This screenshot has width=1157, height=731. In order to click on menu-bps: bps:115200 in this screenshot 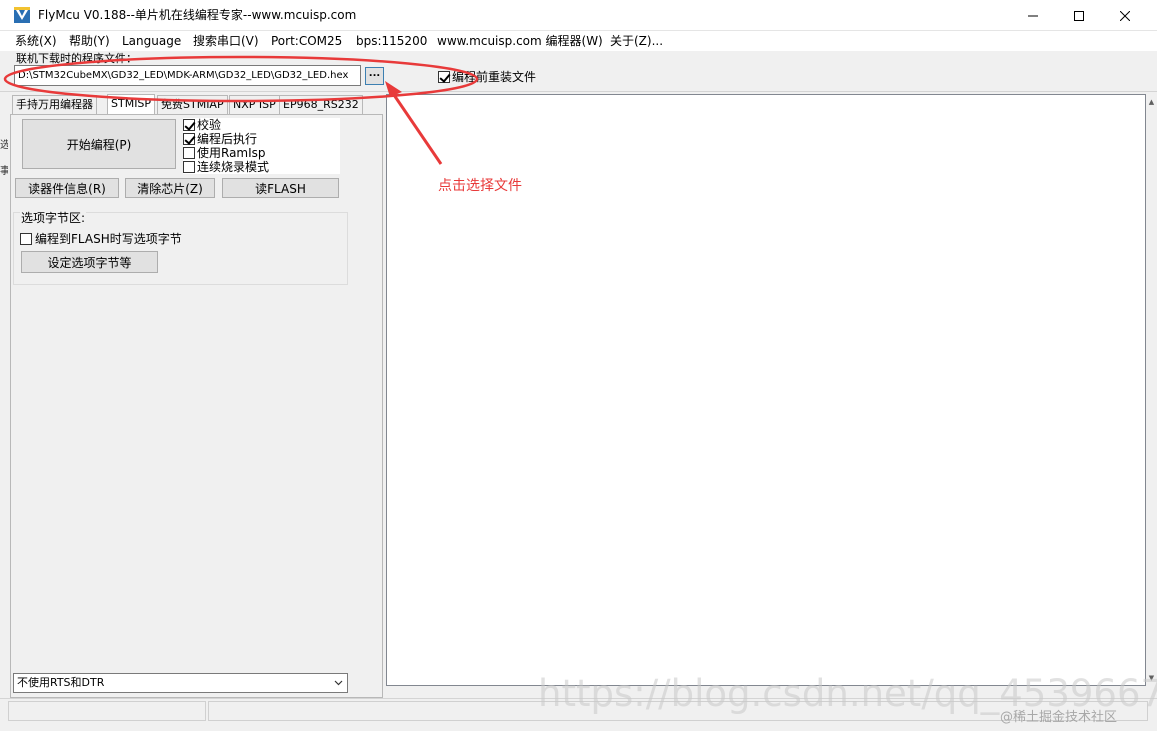, I will do `click(391, 41)`.